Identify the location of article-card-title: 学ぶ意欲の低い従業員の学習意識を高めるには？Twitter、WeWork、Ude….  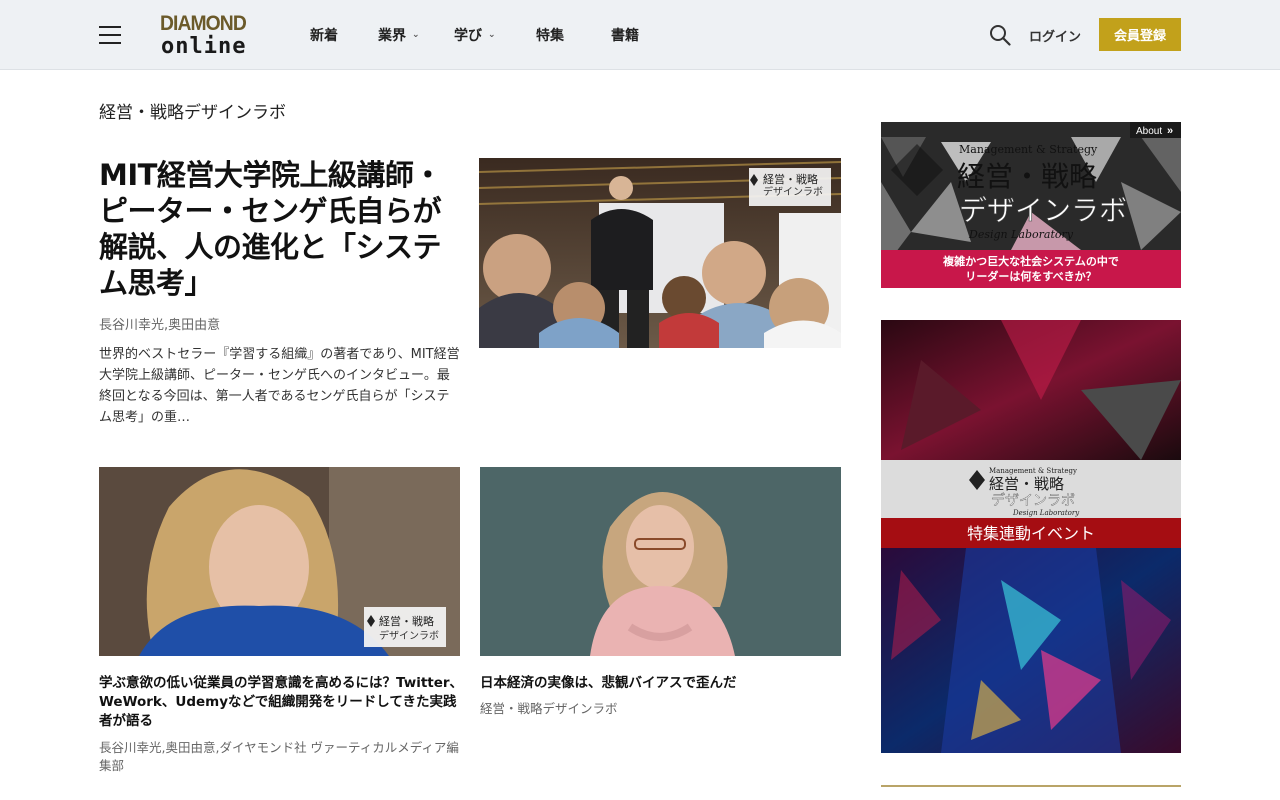
(281, 702).